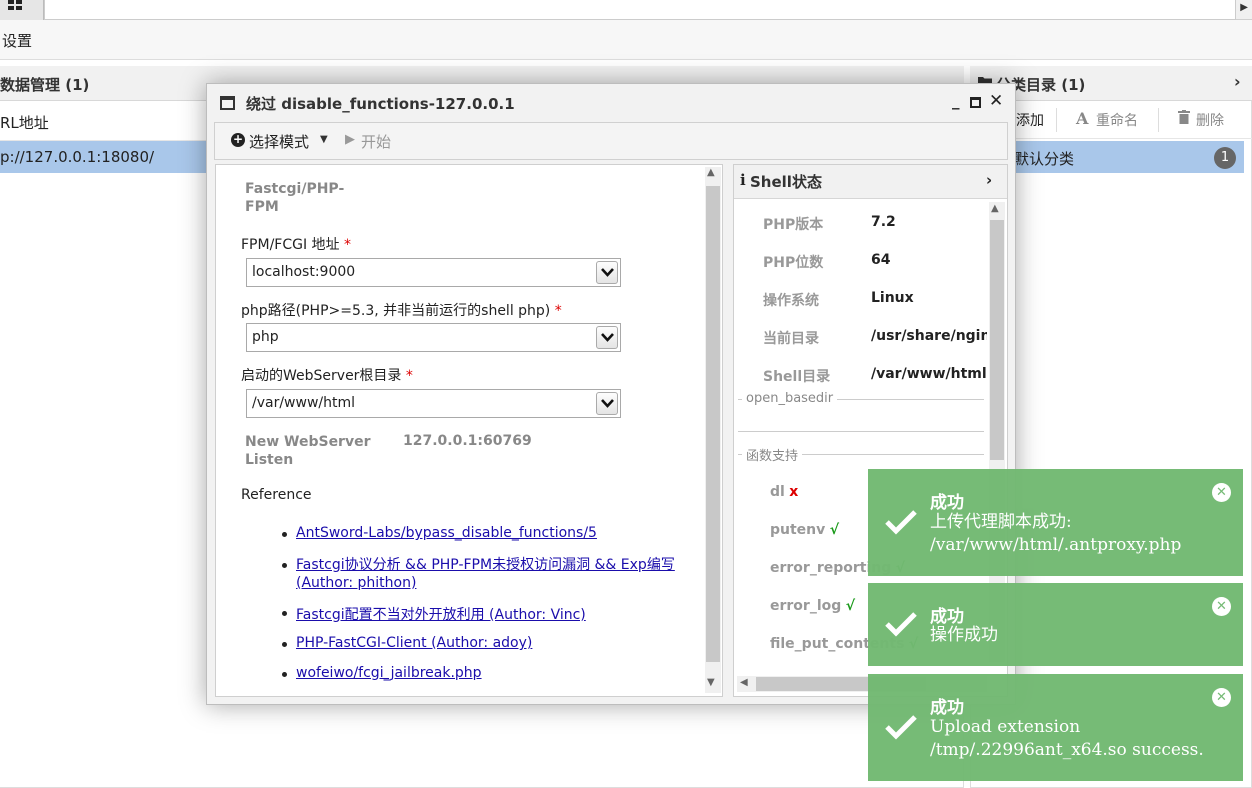  Describe the element at coordinates (290, 245) in the screenshot. I see `fpm-address-label-text: FPM/FCGI 地址` at that location.